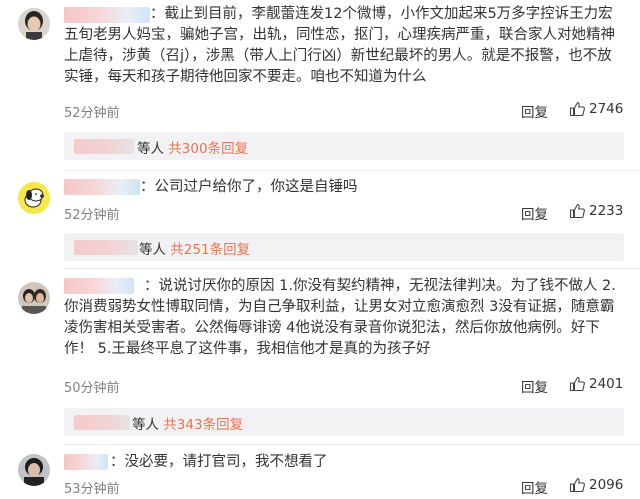 The width and height of the screenshot is (640, 499). What do you see at coordinates (208, 149) in the screenshot?
I see `view-replies-link: 共300条回复` at bounding box center [208, 149].